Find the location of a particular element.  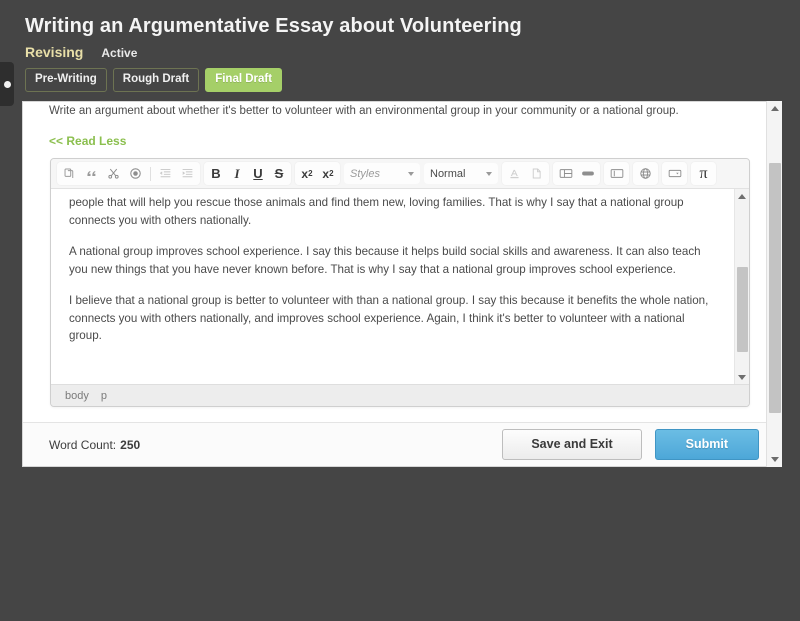

globe-link-icon is located at coordinates (645, 173).